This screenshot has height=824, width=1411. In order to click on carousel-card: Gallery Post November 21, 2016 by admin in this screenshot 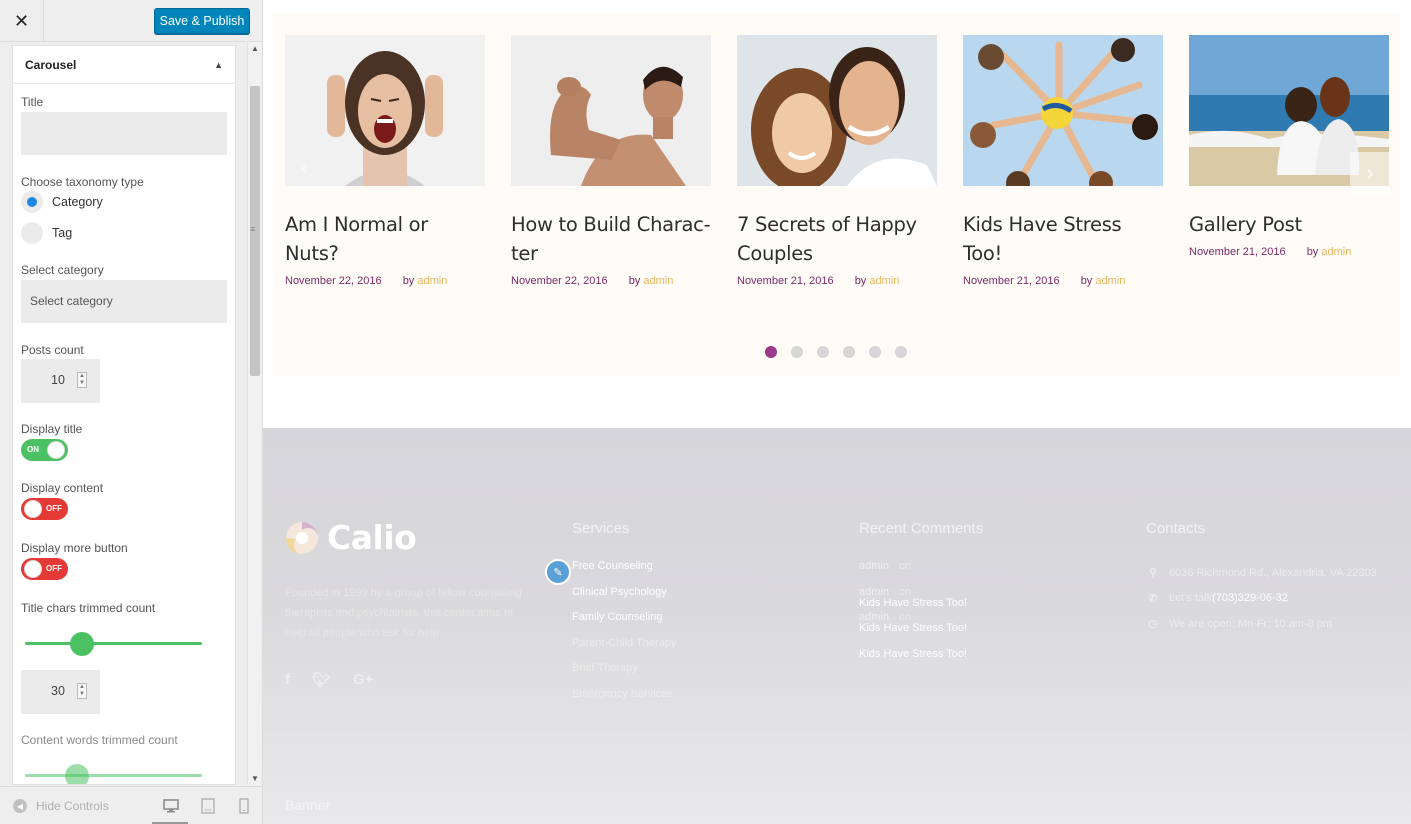, I will do `click(1289, 146)`.